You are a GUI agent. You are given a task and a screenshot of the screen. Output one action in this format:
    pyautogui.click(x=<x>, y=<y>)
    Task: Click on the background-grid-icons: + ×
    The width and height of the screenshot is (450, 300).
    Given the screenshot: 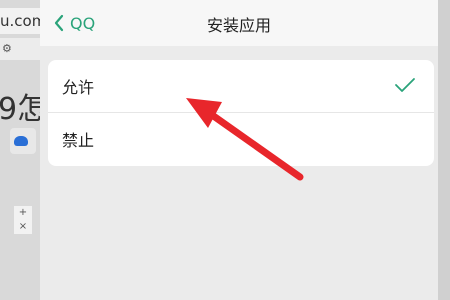 What is the action you would take?
    pyautogui.click(x=23, y=220)
    